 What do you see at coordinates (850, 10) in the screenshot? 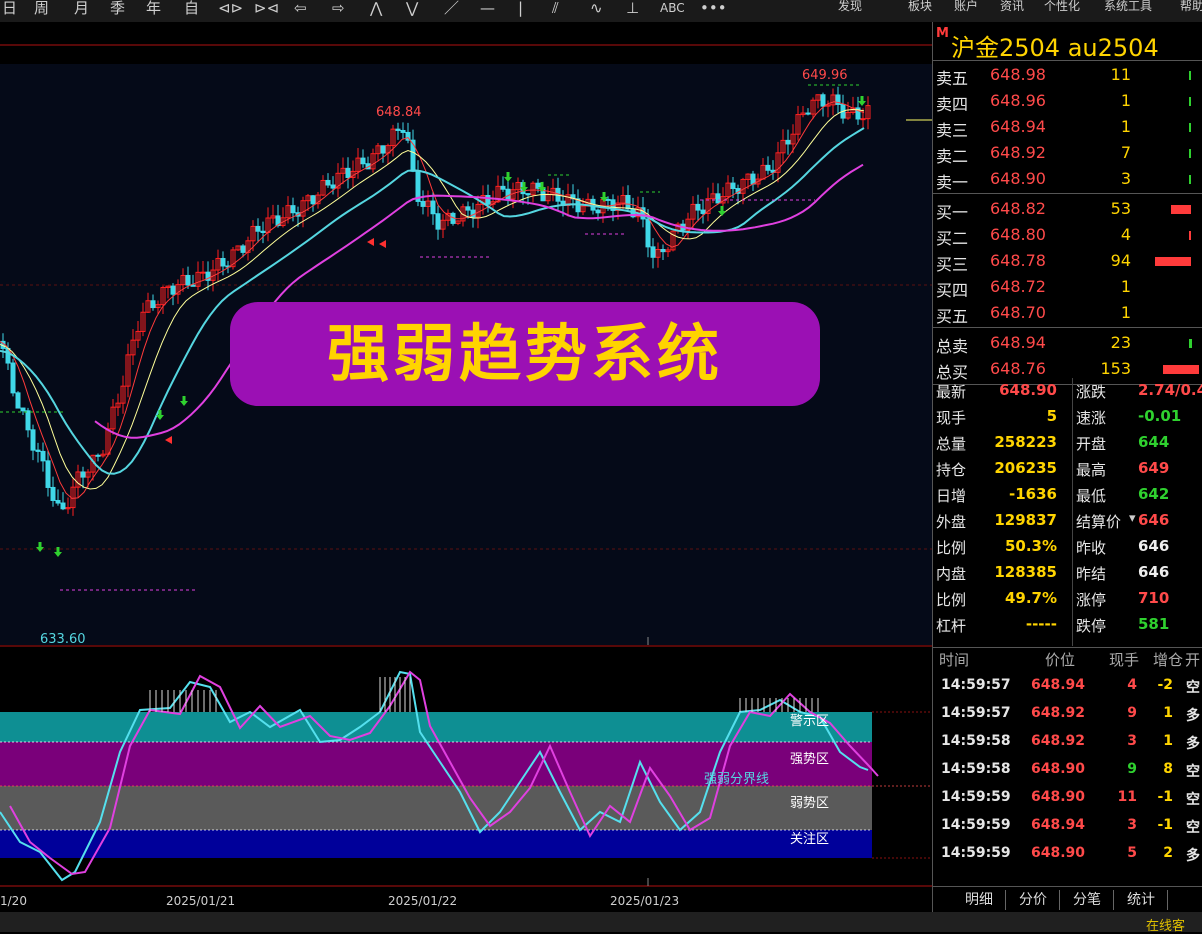
I see `menu-discover: 发现` at bounding box center [850, 10].